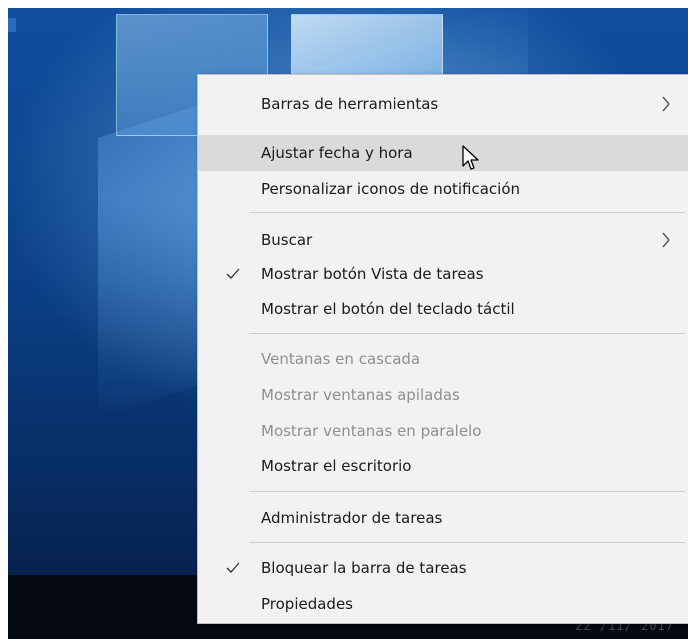 Image resolution: width=688 pixels, height=639 pixels. Describe the element at coordinates (443, 359) in the screenshot. I see `menu-item-ventanas-en-cascada: Ventanas en cascada` at that location.